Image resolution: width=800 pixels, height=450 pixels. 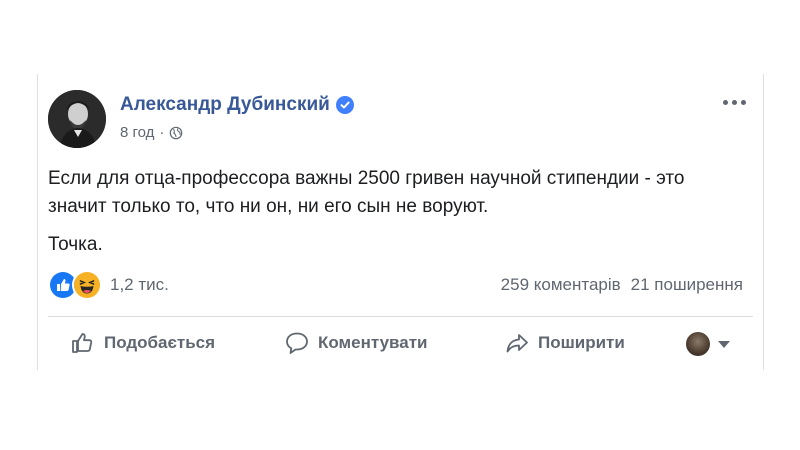 I want to click on avatar-portrait-image, so click(x=77, y=119).